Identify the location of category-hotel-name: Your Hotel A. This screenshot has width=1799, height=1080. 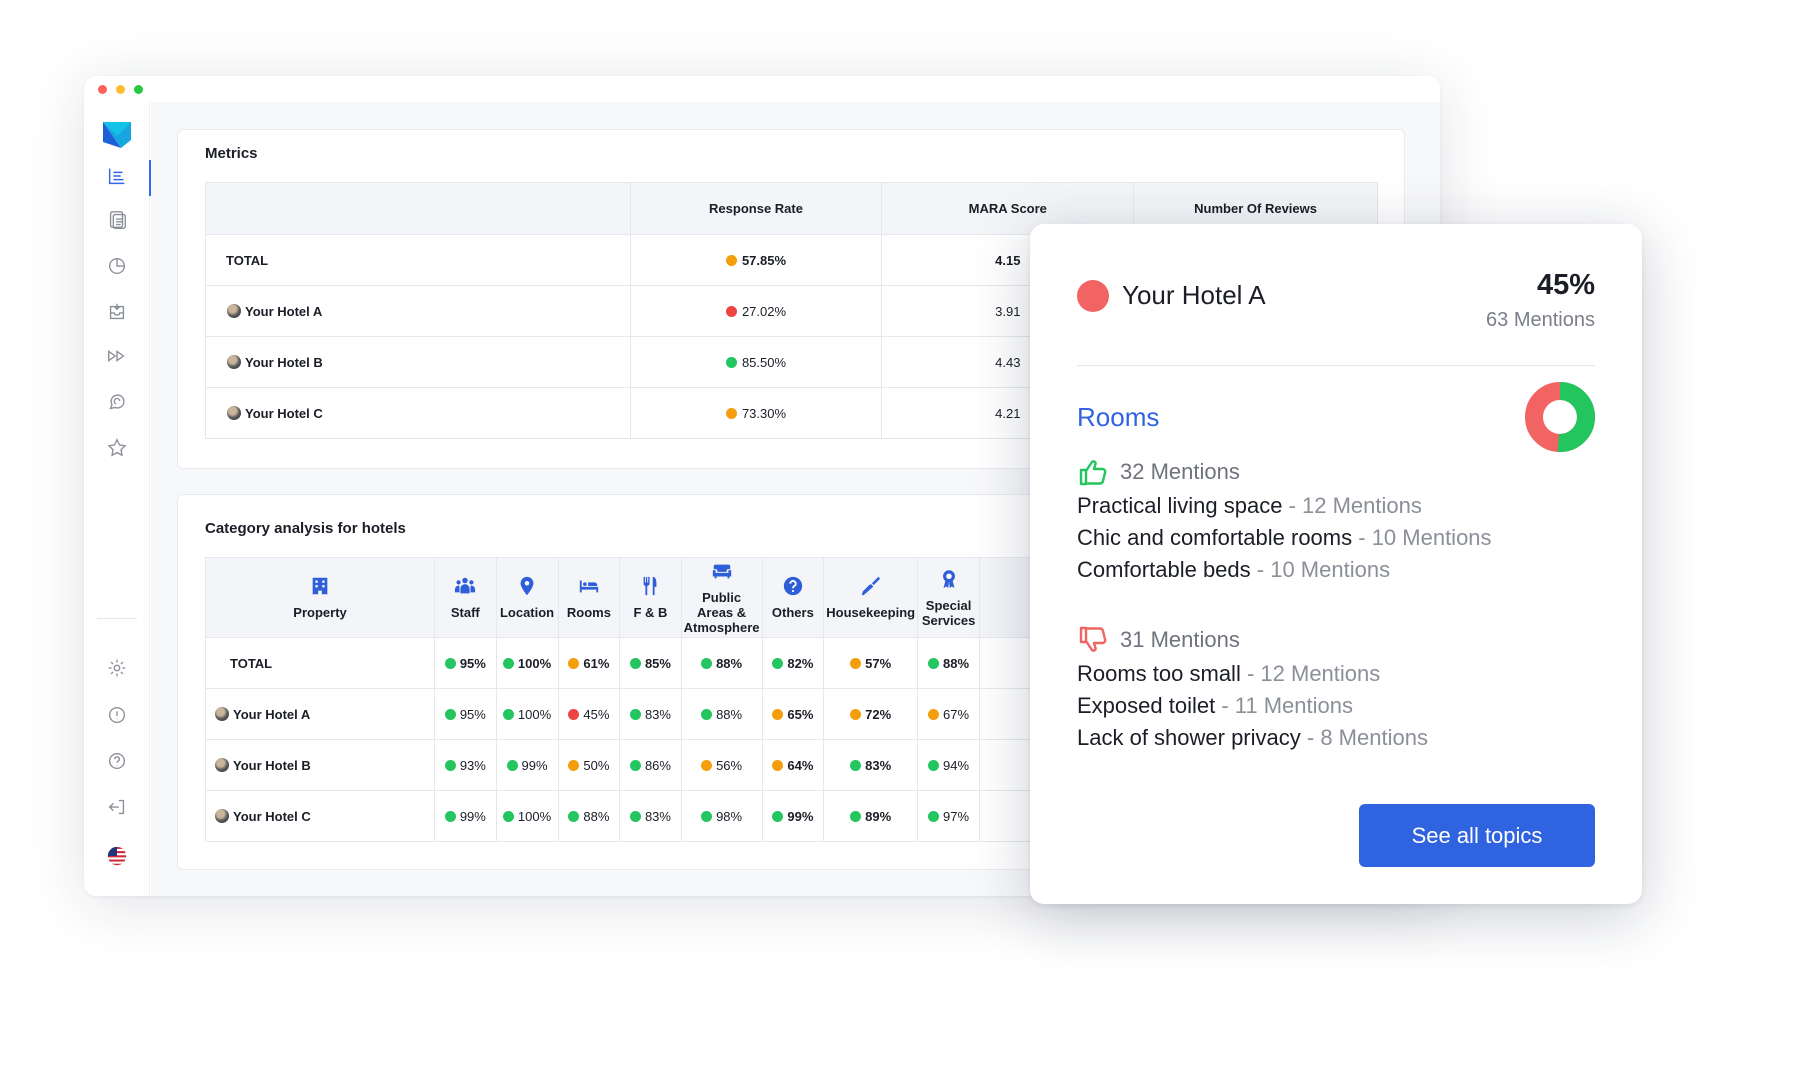
(320, 714).